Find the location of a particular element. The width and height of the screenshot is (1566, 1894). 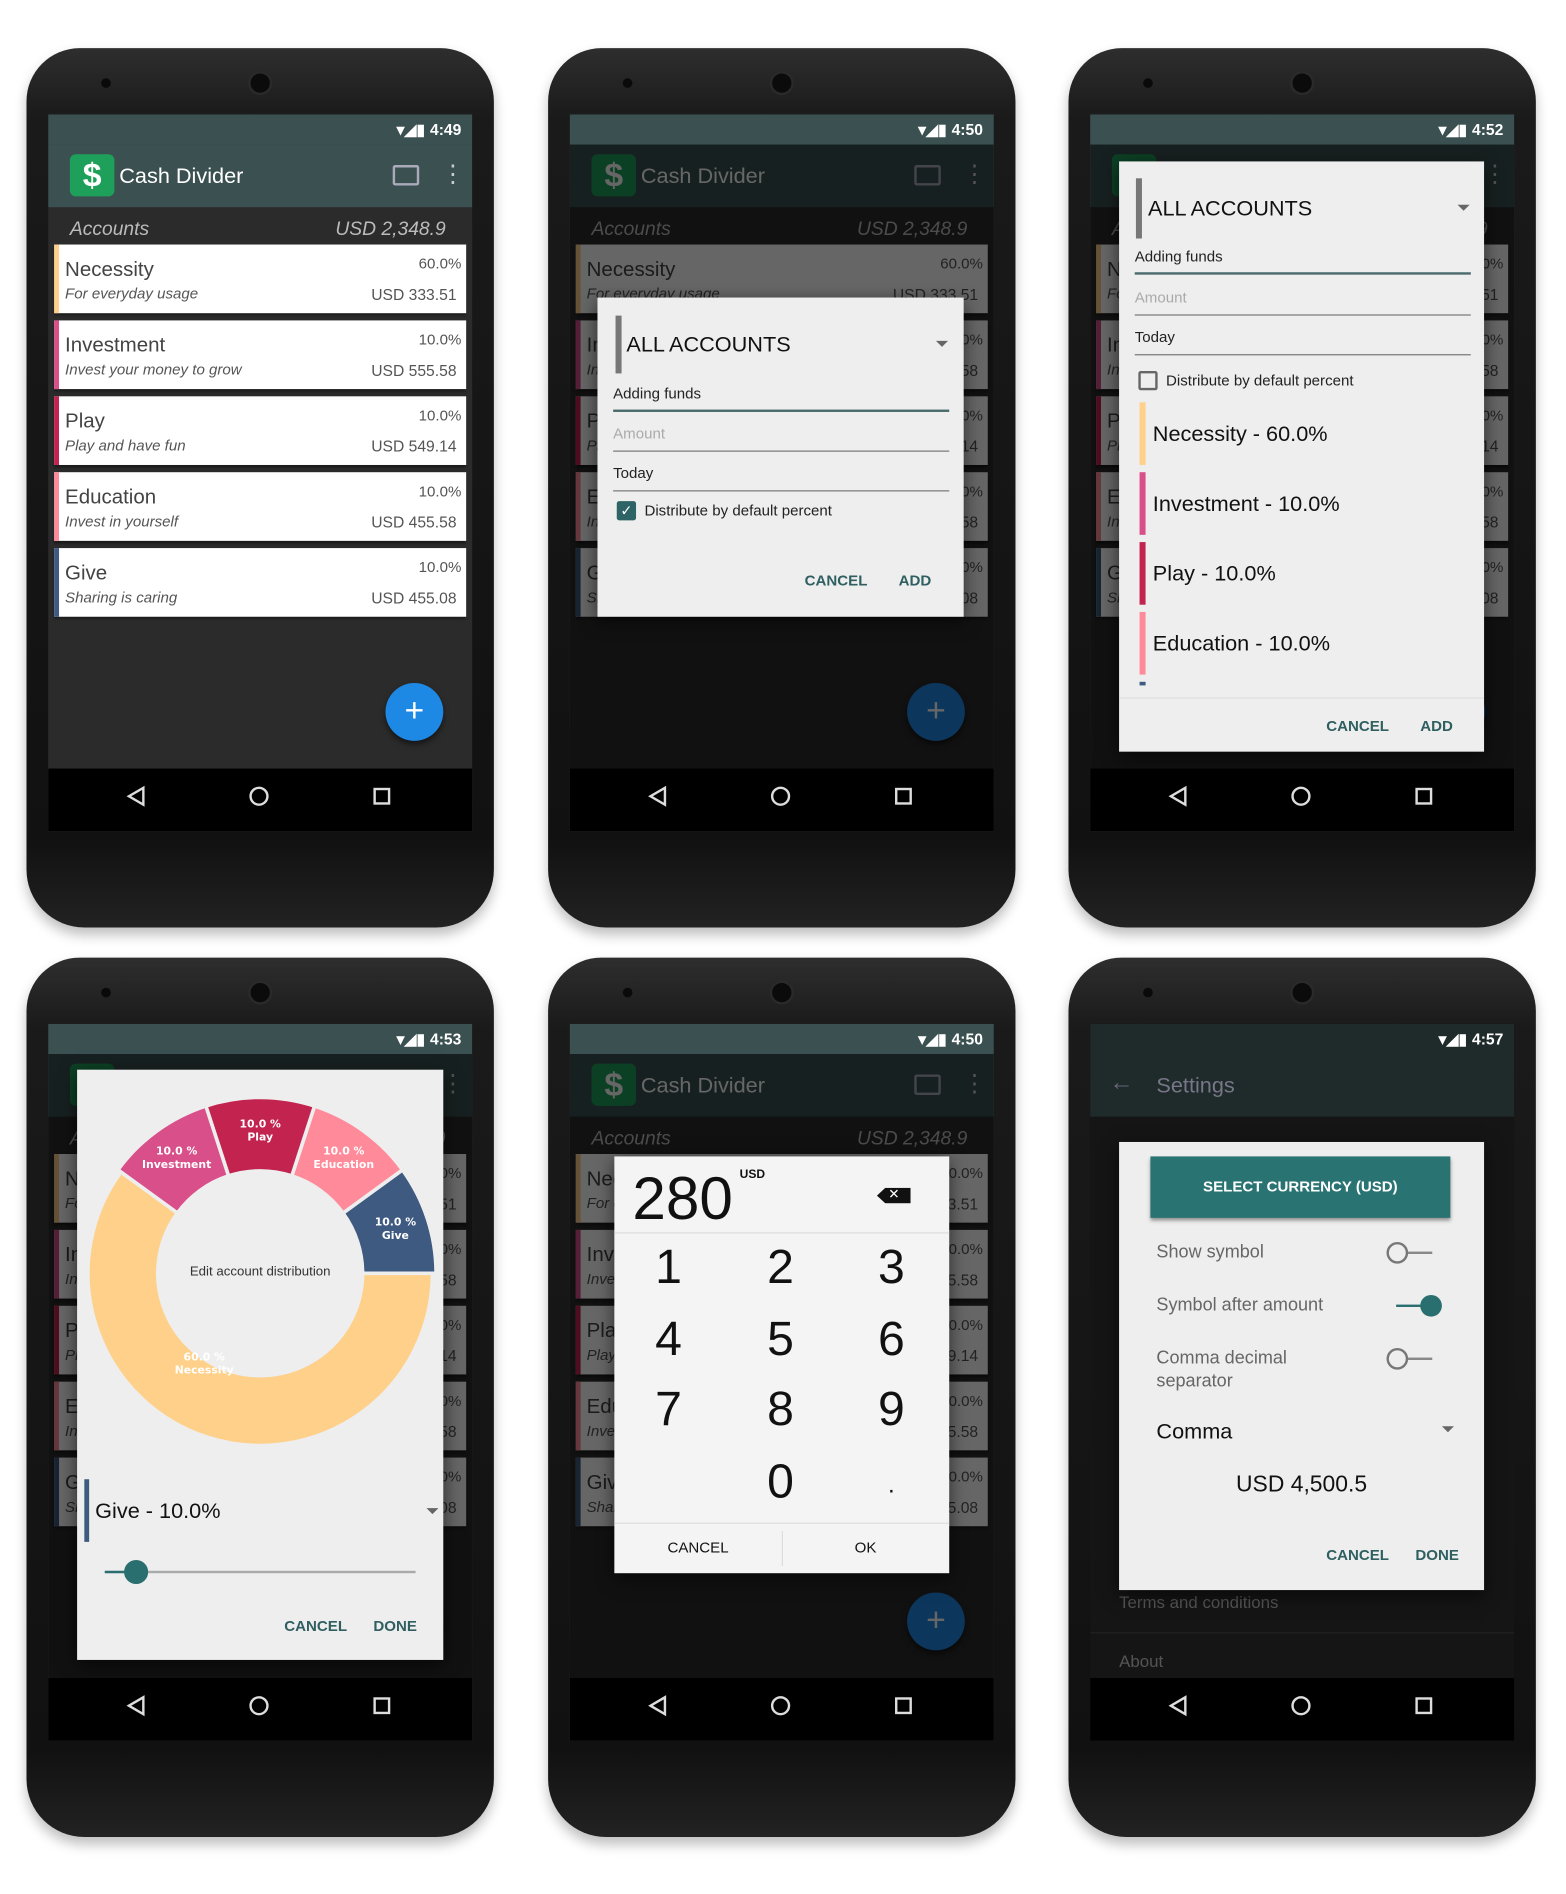

percent-slider is located at coordinates (260, 1572).